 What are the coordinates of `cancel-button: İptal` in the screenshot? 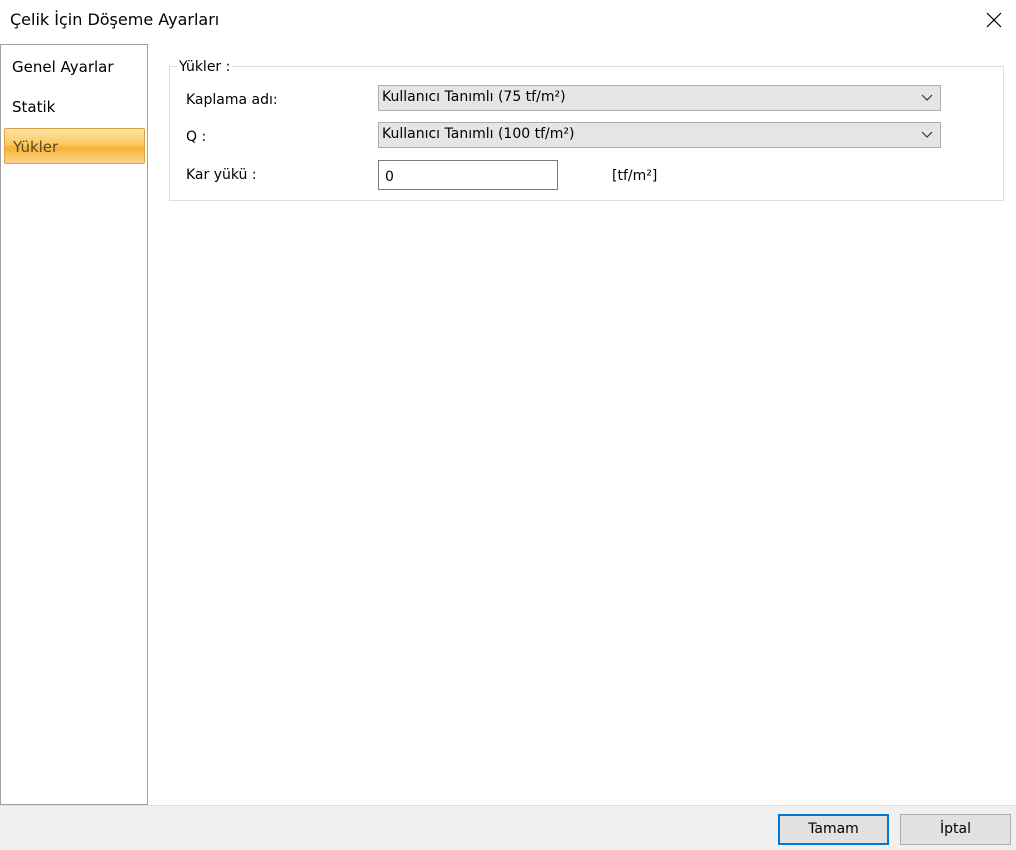 It's located at (955, 829).